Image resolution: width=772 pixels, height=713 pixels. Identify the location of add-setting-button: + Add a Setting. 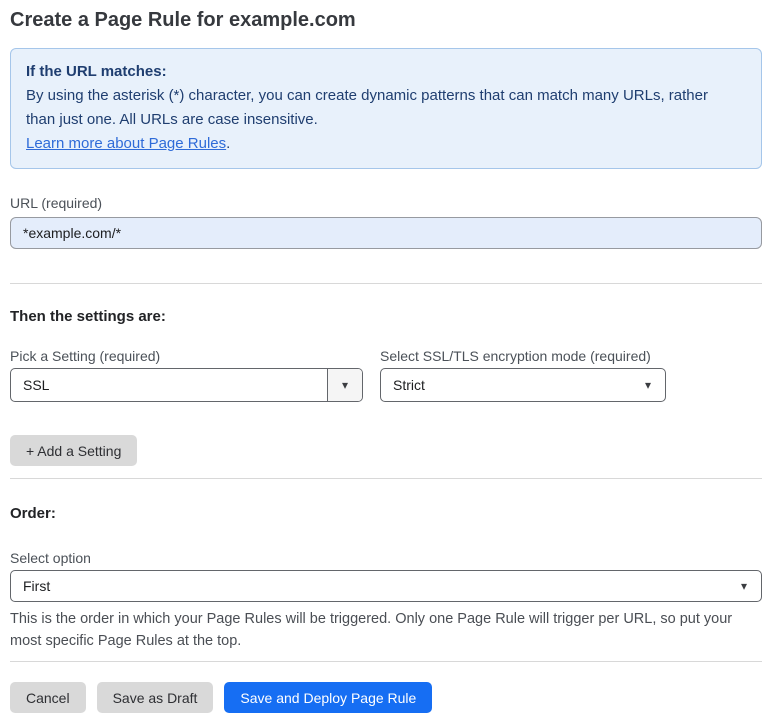
(74, 450).